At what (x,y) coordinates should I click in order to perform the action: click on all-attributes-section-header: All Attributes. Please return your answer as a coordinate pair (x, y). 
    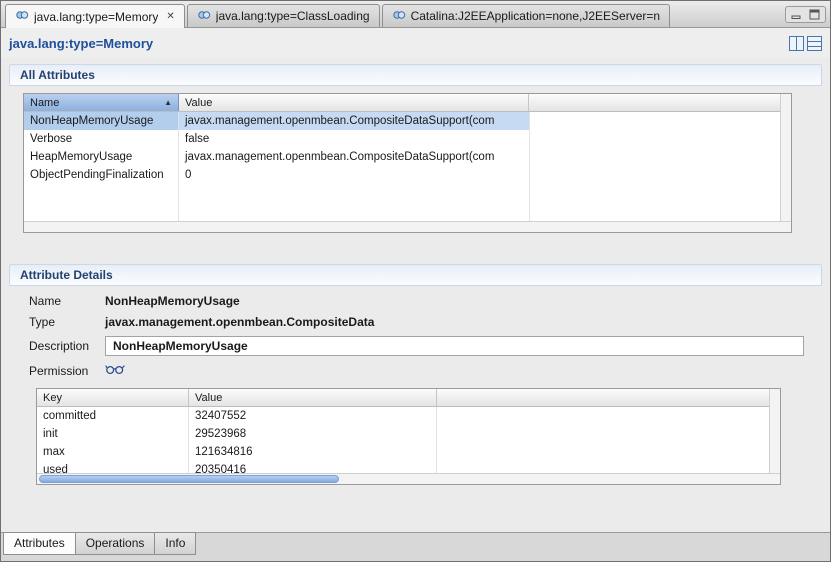
    Looking at the image, I should click on (415, 75).